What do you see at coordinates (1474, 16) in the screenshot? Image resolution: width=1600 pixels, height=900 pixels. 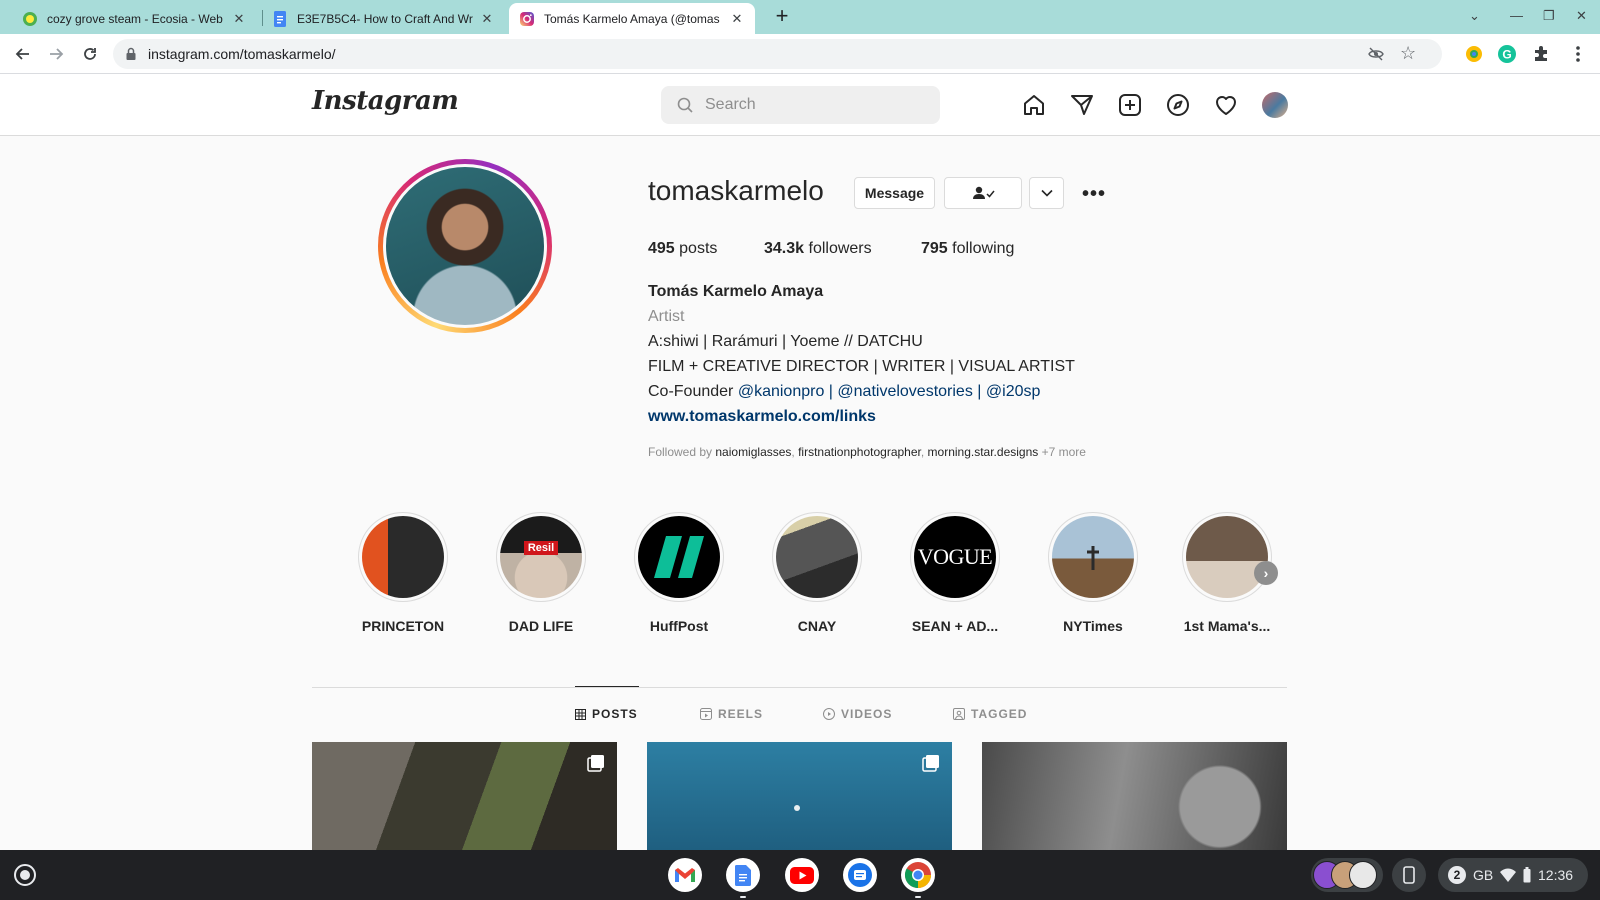 I see `tab-search-icon: ⌄` at bounding box center [1474, 16].